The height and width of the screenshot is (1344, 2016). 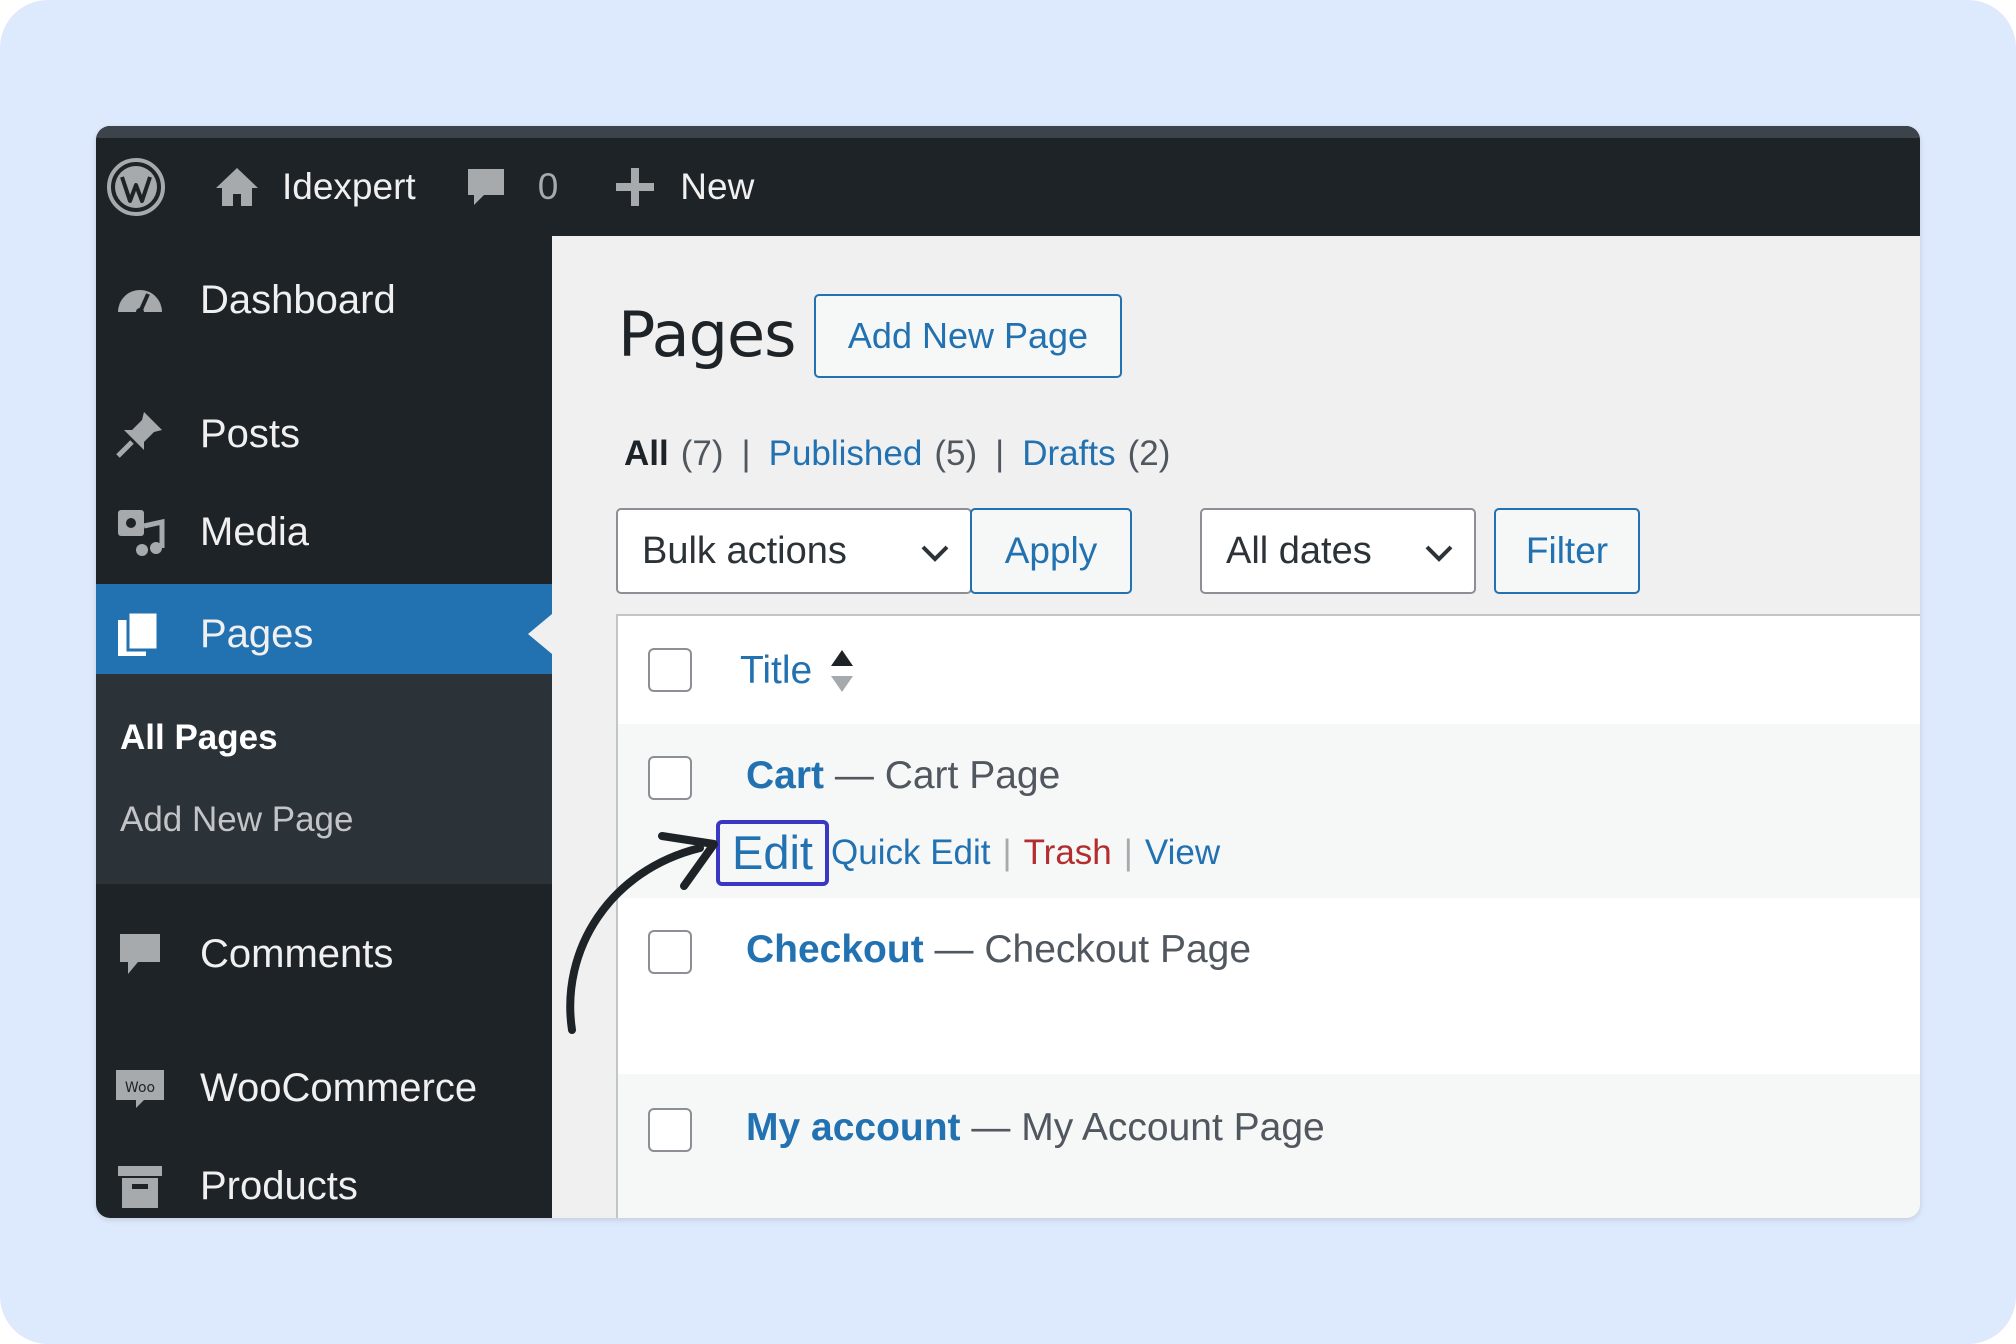 I want to click on quick-edit-link: Quick Edit, so click(x=911, y=853).